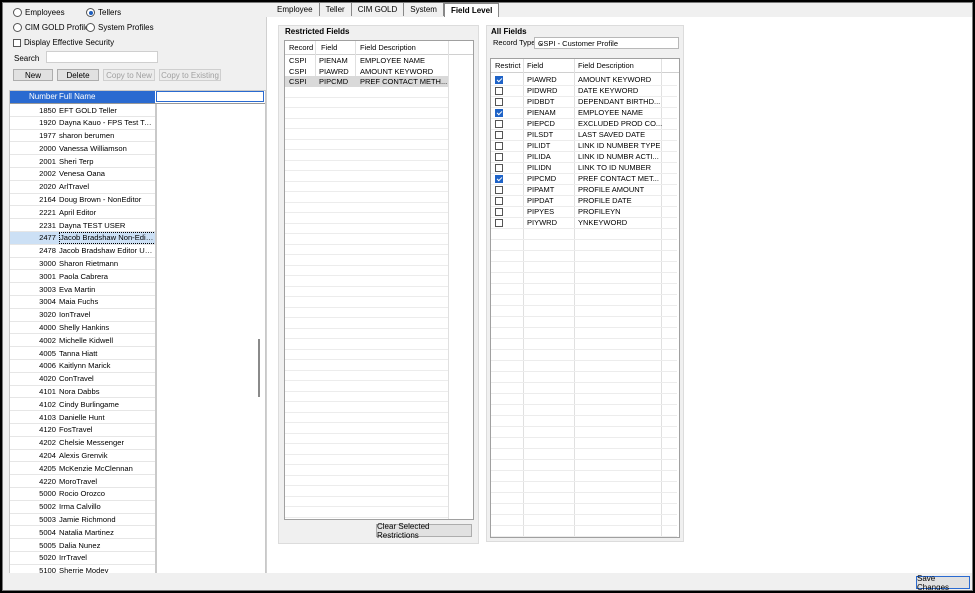 The image size is (975, 593). What do you see at coordinates (17, 27) in the screenshot?
I see `radio-cim-gold-profiles-dot` at bounding box center [17, 27].